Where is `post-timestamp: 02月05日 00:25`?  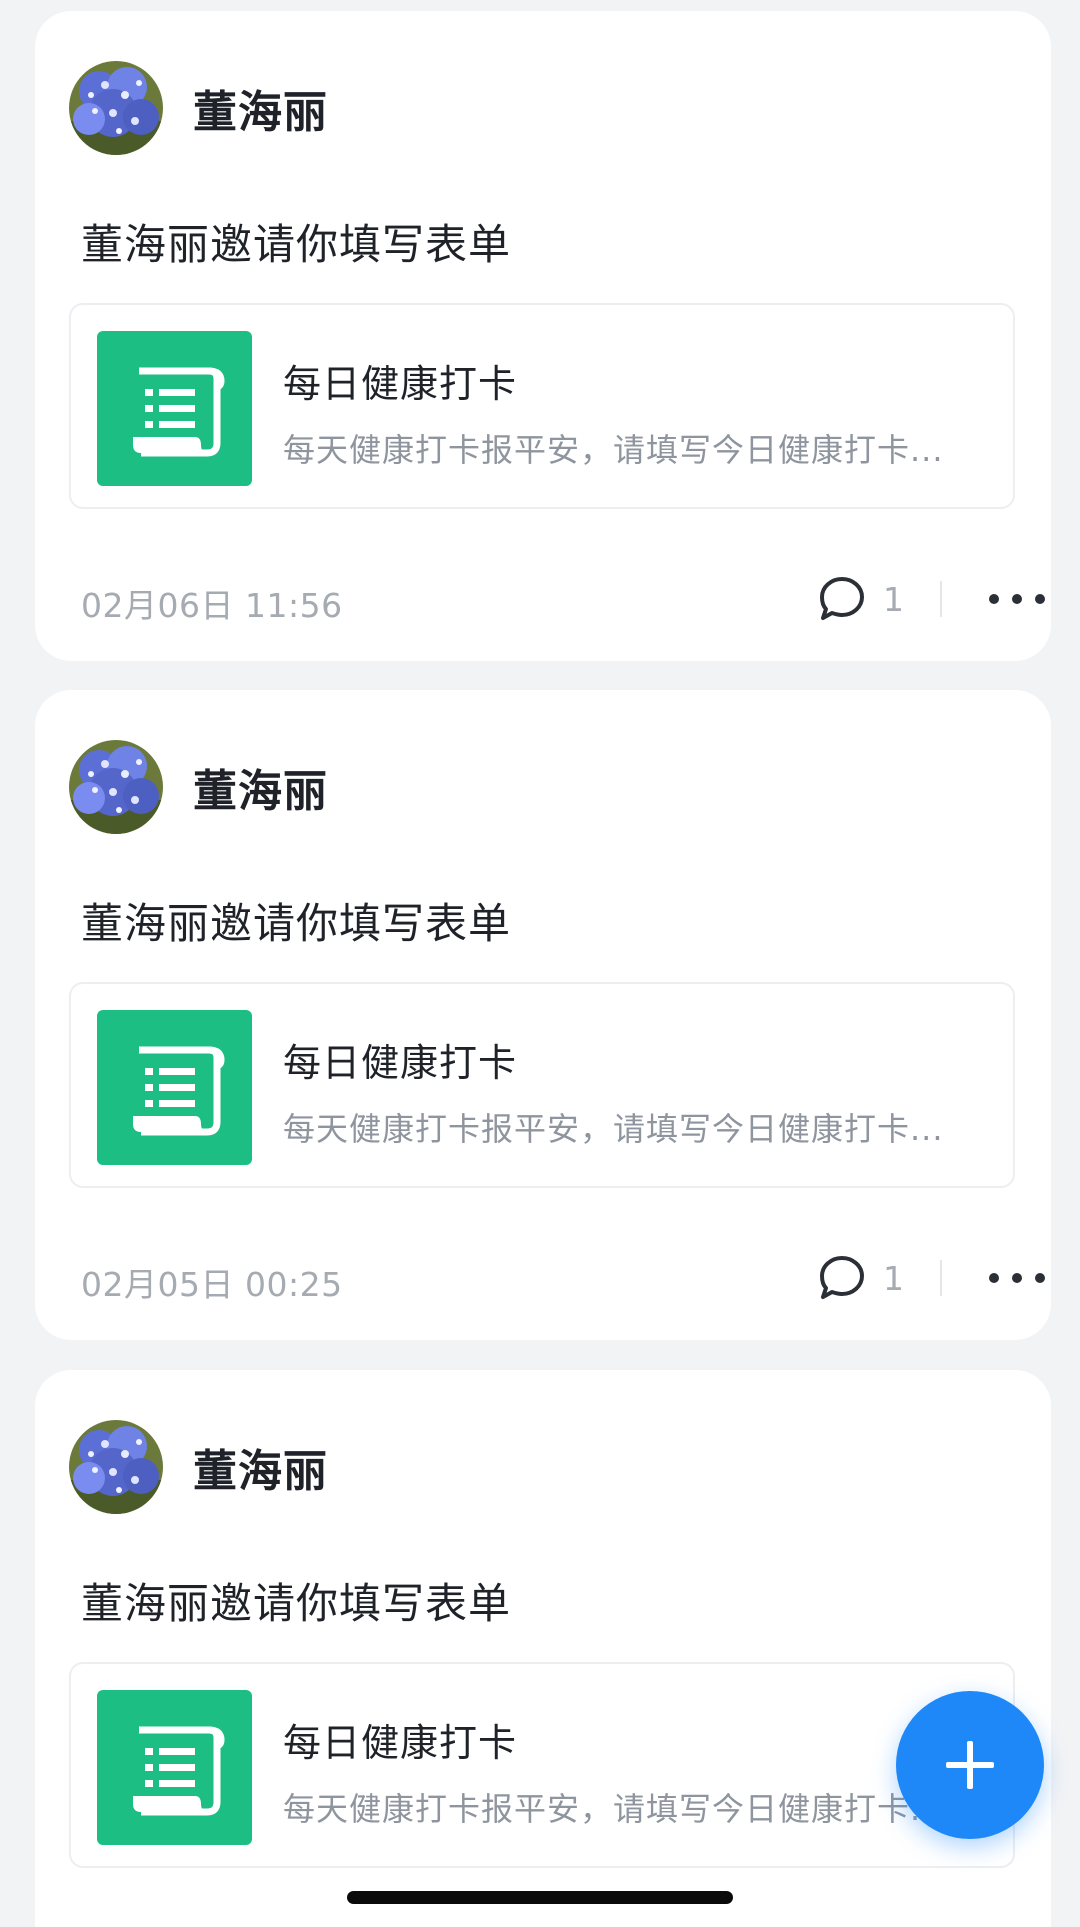
post-timestamp: 02月05日 00:25 is located at coordinates (212, 1284).